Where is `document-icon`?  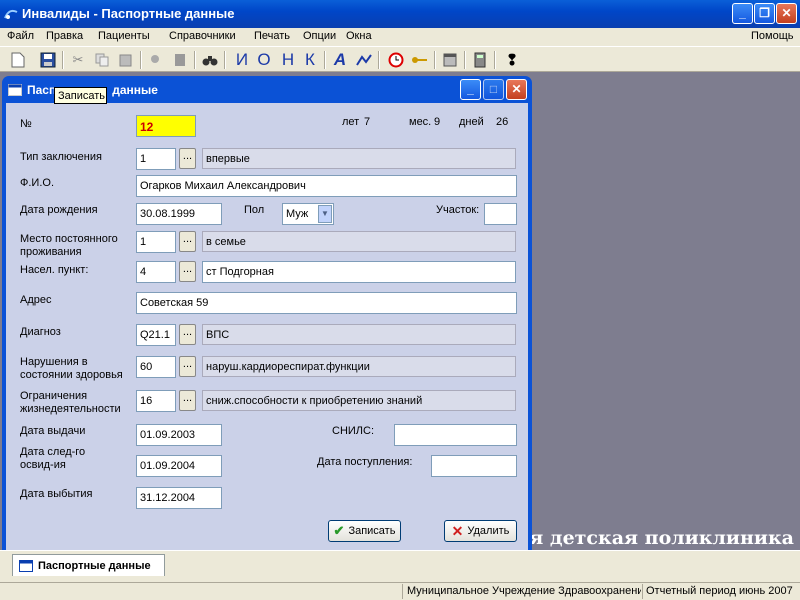 document-icon is located at coordinates (180, 60).